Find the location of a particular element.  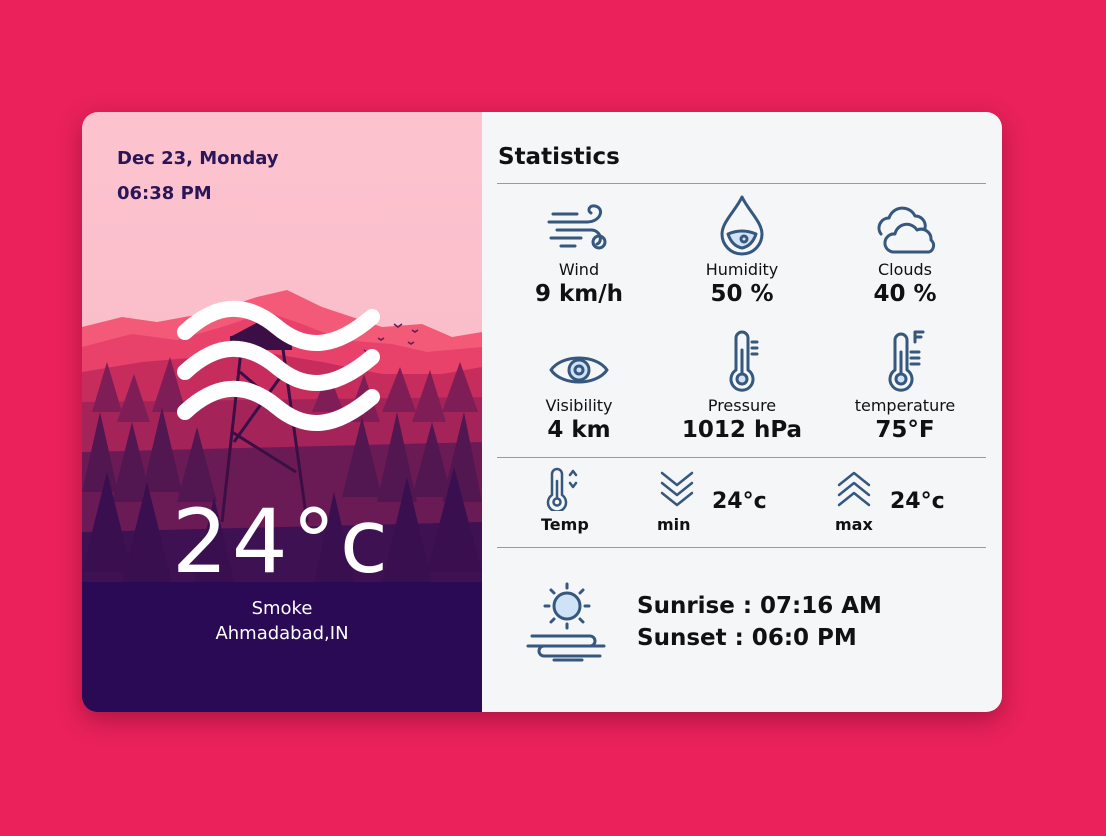

max-value: 24°c is located at coordinates (917, 501).